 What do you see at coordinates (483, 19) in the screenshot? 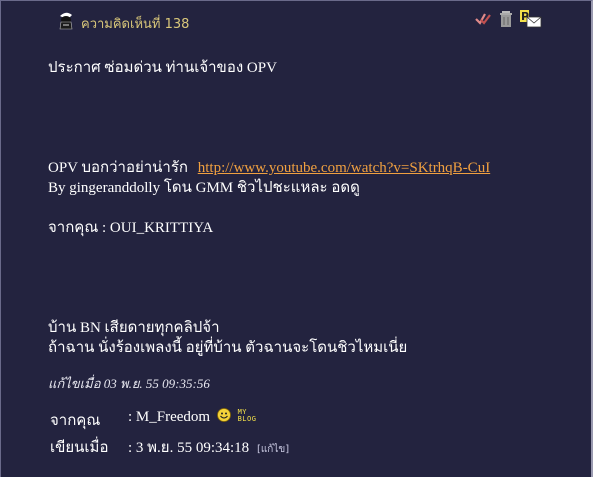
I see `check-icon` at bounding box center [483, 19].